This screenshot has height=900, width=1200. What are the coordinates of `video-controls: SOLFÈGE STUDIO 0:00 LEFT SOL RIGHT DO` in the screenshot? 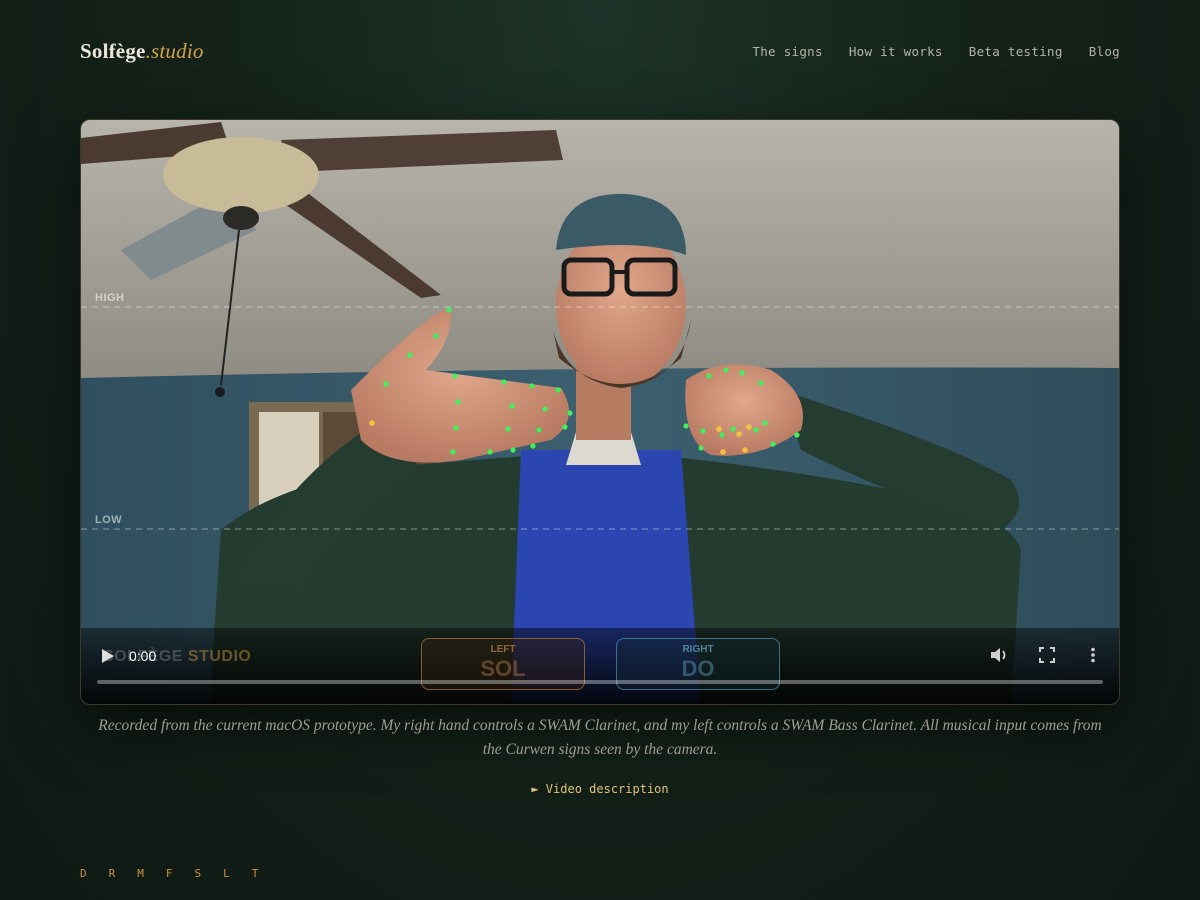 It's located at (600, 666).